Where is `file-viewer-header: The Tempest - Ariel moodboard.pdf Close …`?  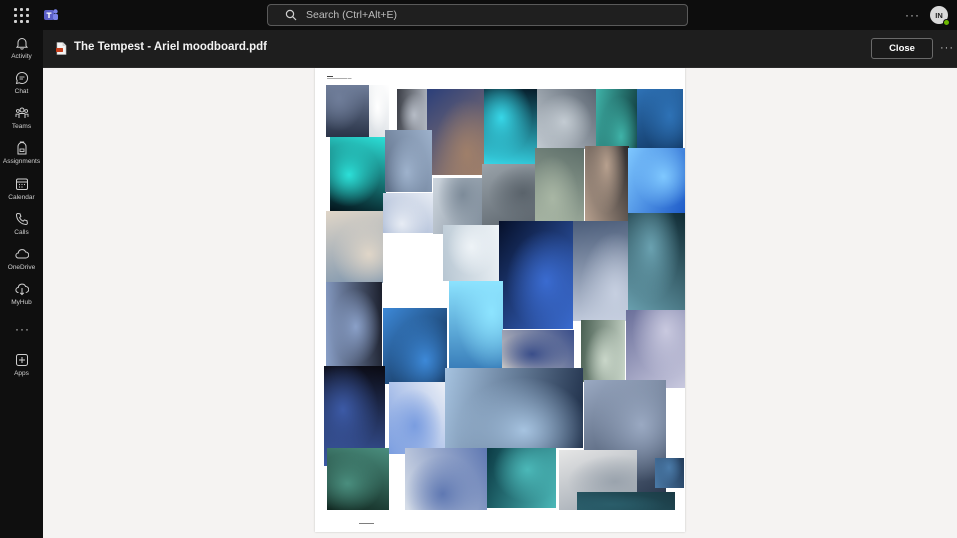 file-viewer-header: The Tempest - Ariel moodboard.pdf Close … is located at coordinates (500, 49).